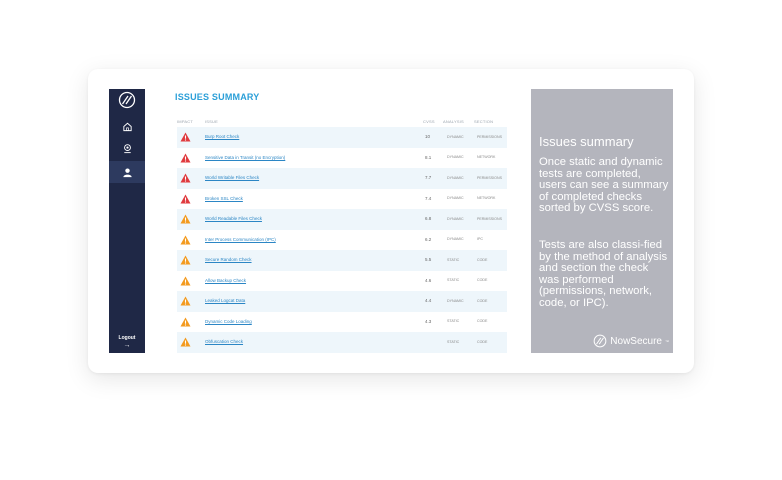  What do you see at coordinates (586, 141) in the screenshot?
I see `panel-heading: Issues summary` at bounding box center [586, 141].